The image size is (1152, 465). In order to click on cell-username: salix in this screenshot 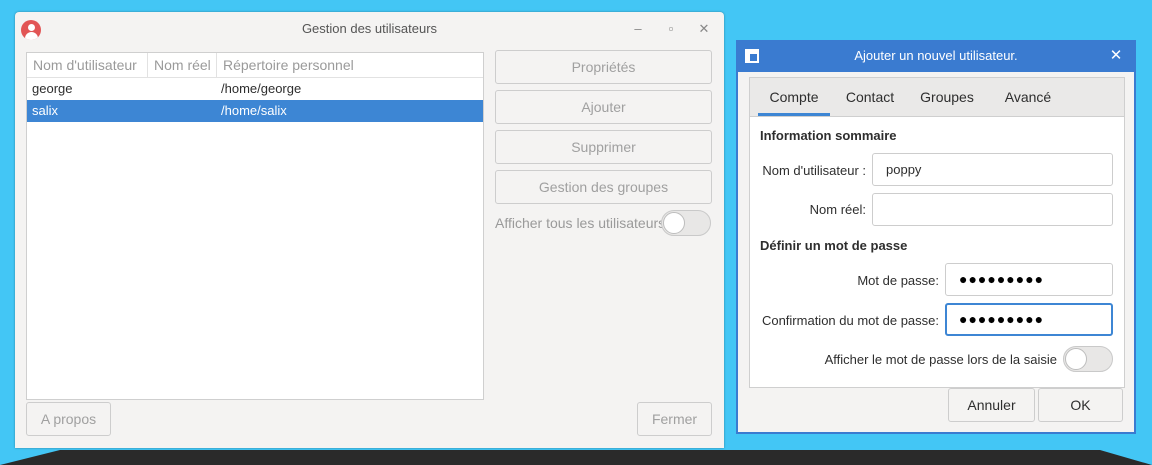, I will do `click(45, 110)`.